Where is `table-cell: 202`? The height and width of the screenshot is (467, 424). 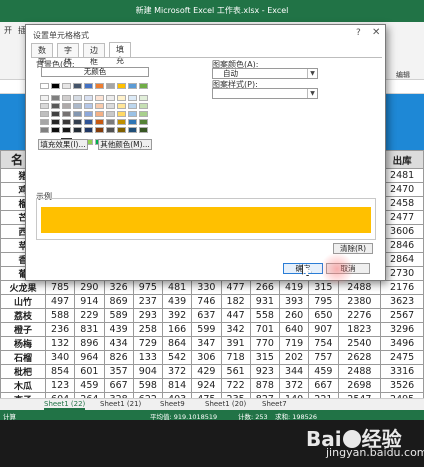
table-cell: 202 is located at coordinates (294, 357).